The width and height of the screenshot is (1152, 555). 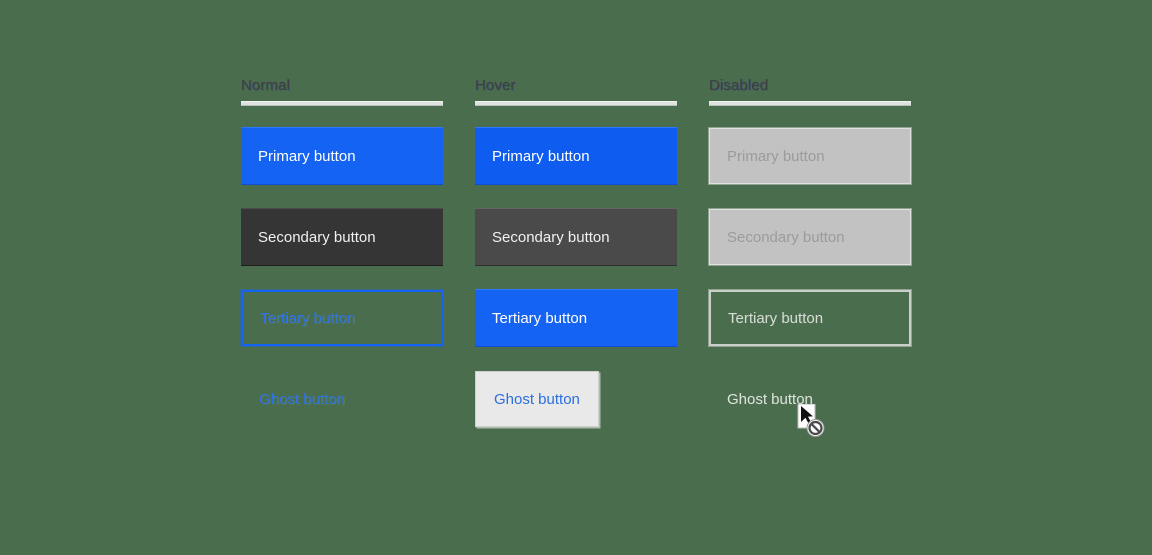 I want to click on column-header-disabled: Disabled, so click(x=739, y=85).